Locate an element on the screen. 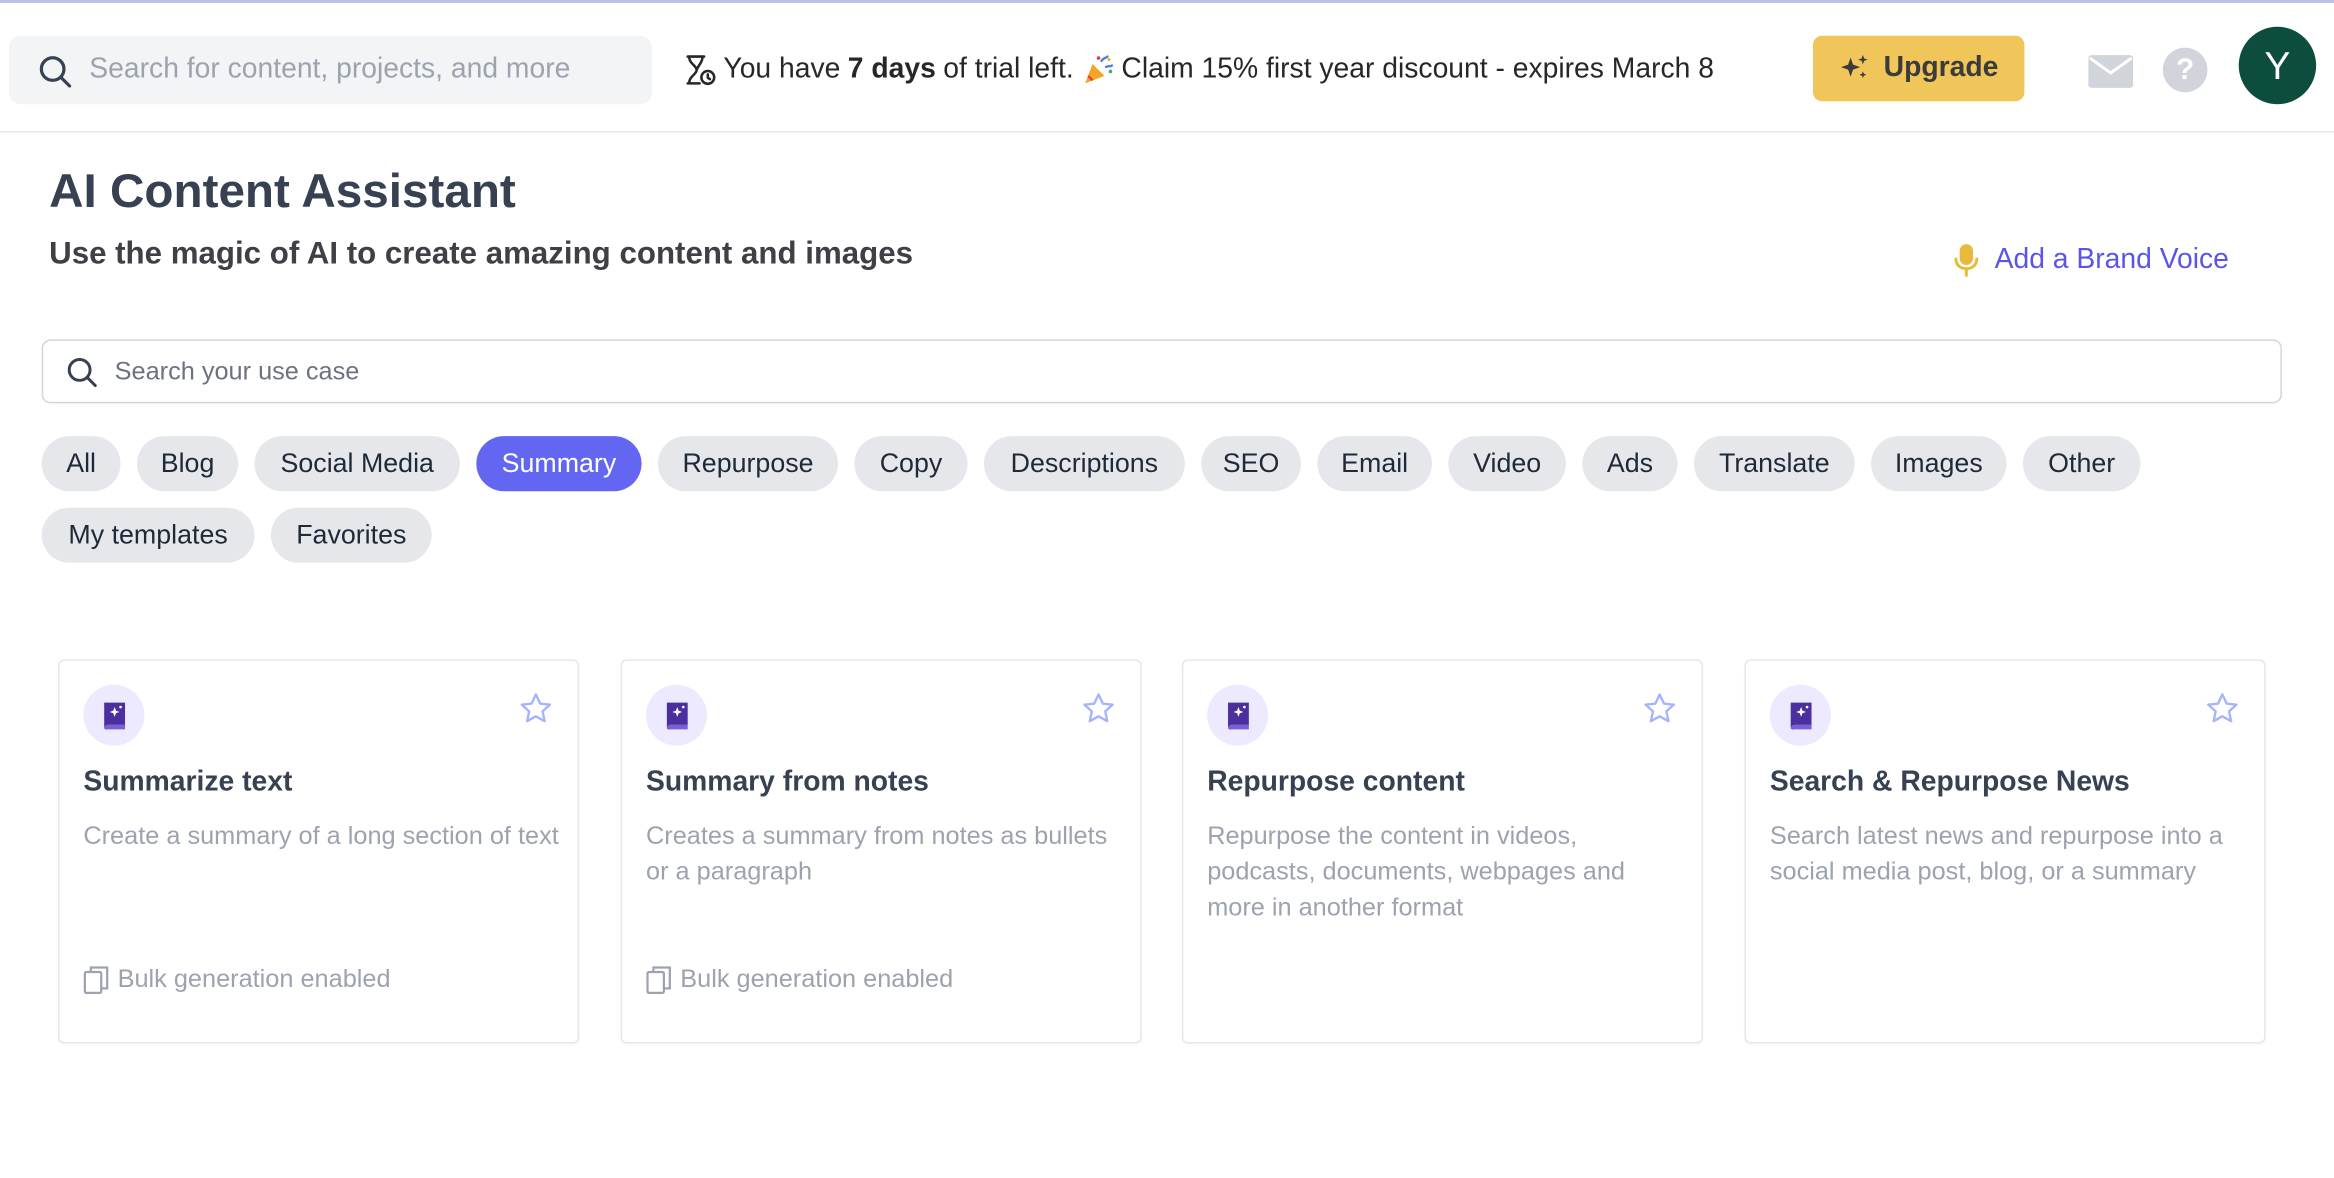  card-title: Search & Repurpose News is located at coordinates (1949, 782).